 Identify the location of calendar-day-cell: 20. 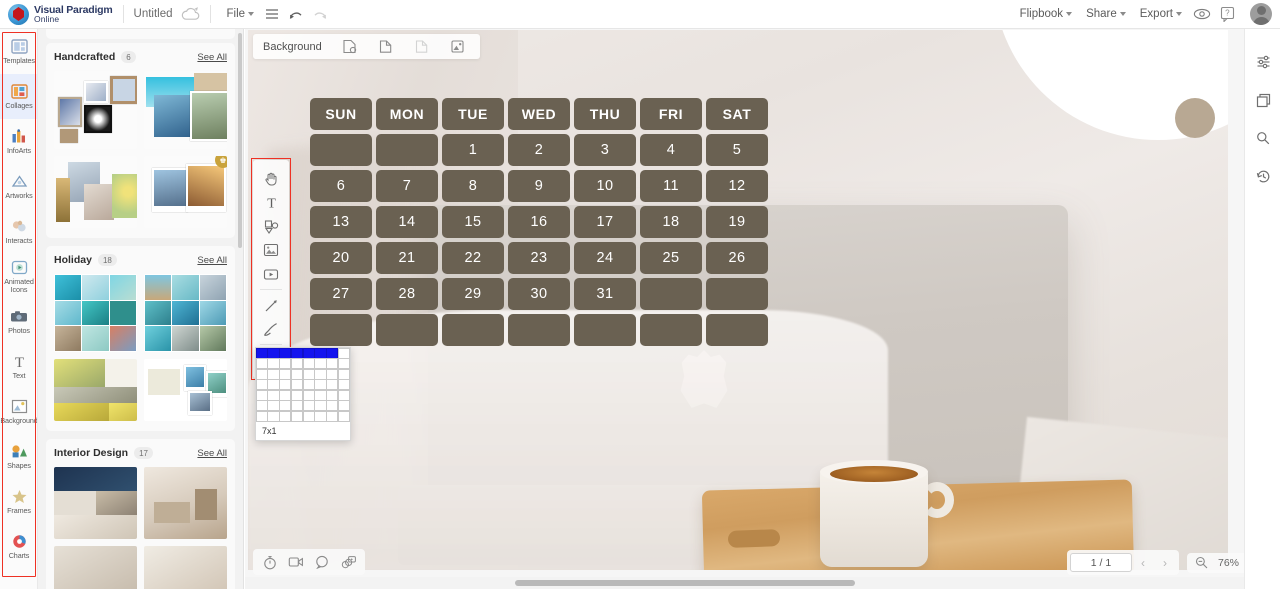
(341, 258).